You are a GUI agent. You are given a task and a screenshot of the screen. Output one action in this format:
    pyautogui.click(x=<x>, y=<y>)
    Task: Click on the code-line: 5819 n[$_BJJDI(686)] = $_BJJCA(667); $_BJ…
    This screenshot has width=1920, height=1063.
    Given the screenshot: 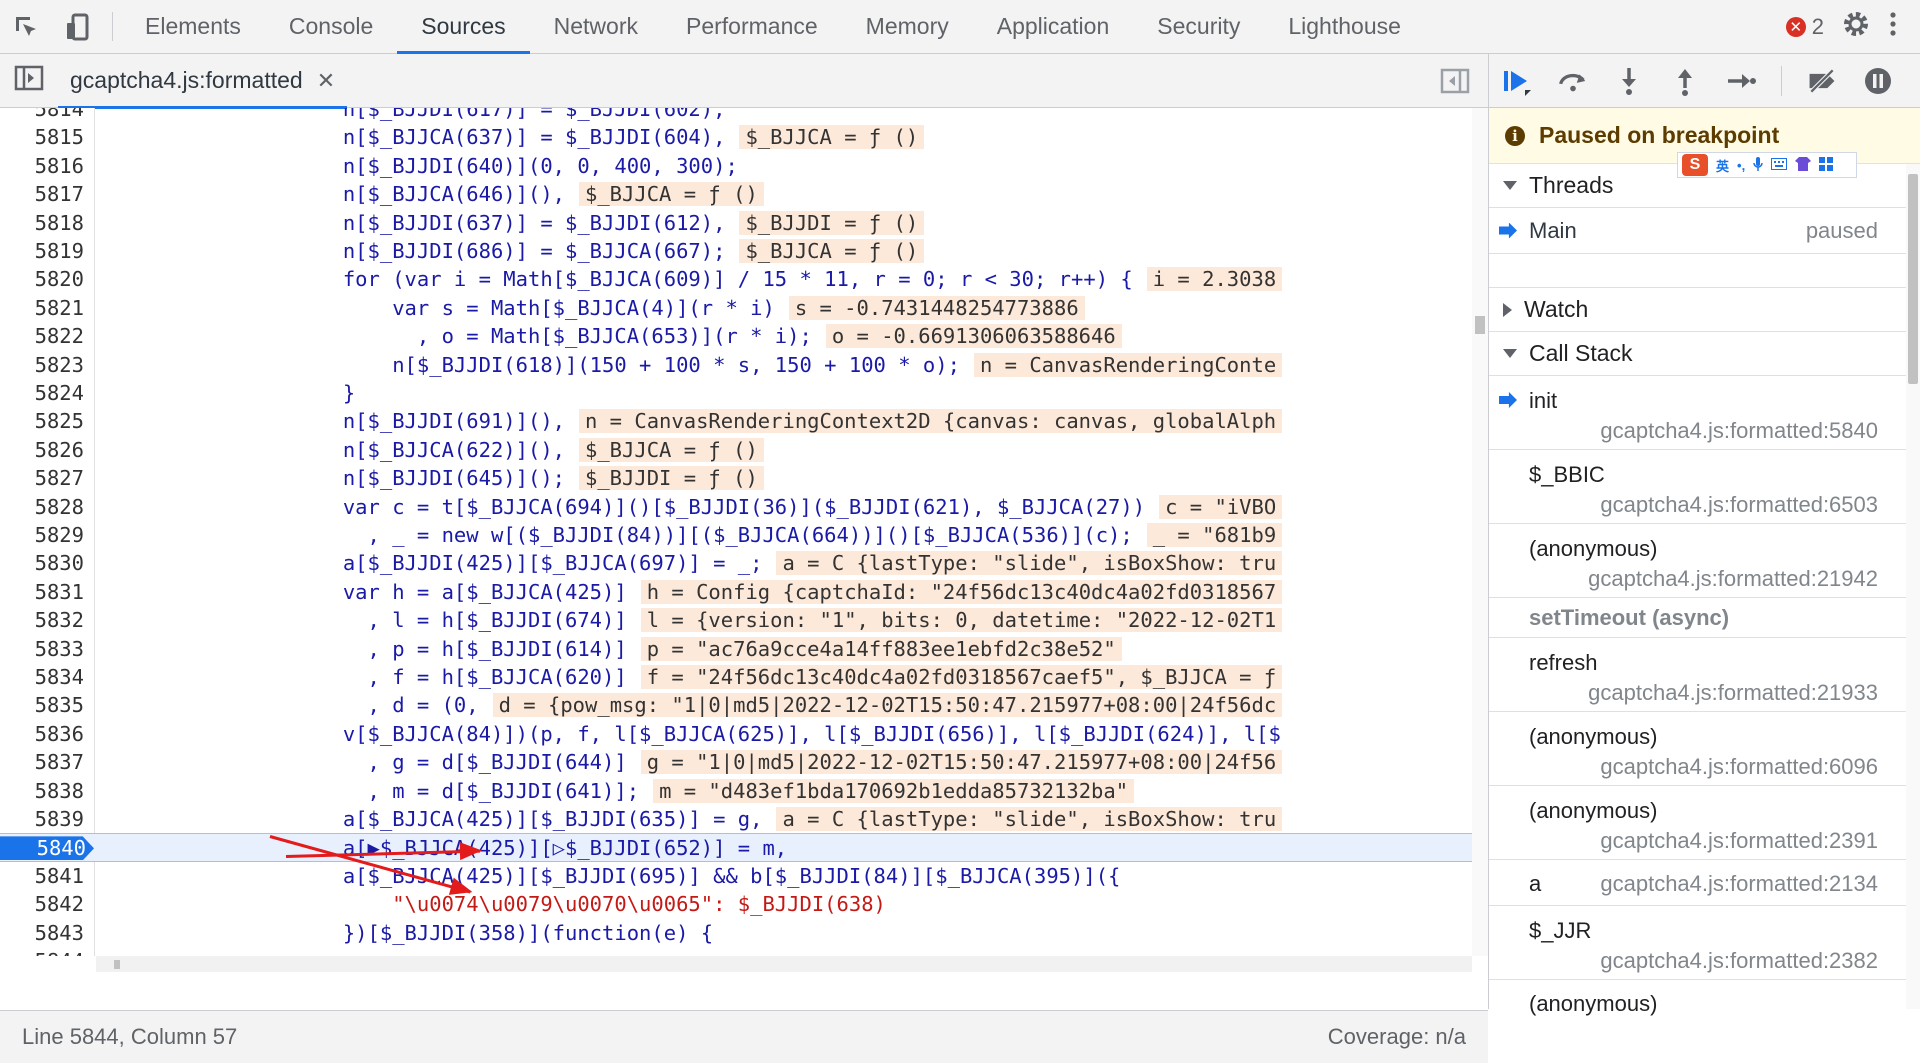 What is the action you would take?
    pyautogui.click(x=736, y=251)
    